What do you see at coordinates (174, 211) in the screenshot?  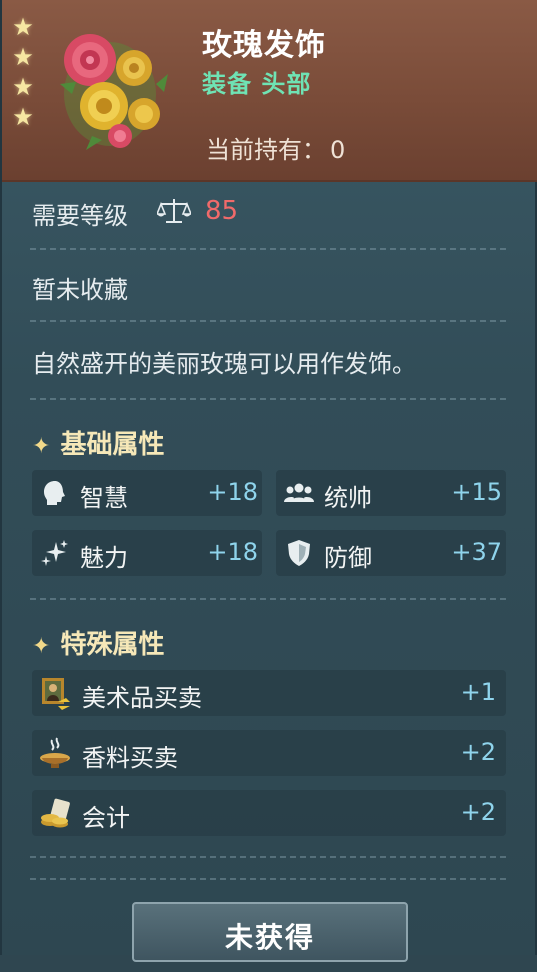 I see `scale-icon` at bounding box center [174, 211].